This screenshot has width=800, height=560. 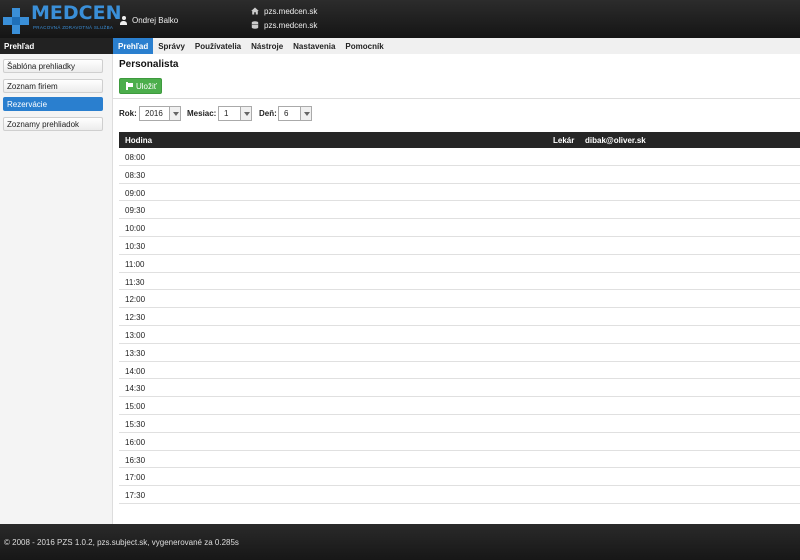 I want to click on year-value: 2016, so click(x=154, y=113).